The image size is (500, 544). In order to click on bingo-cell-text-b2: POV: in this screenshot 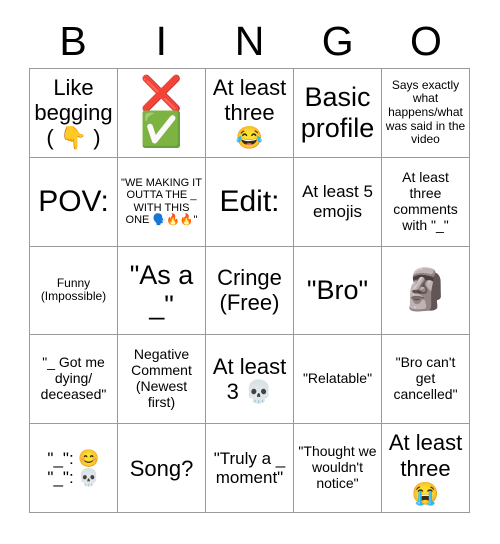, I will do `click(73, 201)`.